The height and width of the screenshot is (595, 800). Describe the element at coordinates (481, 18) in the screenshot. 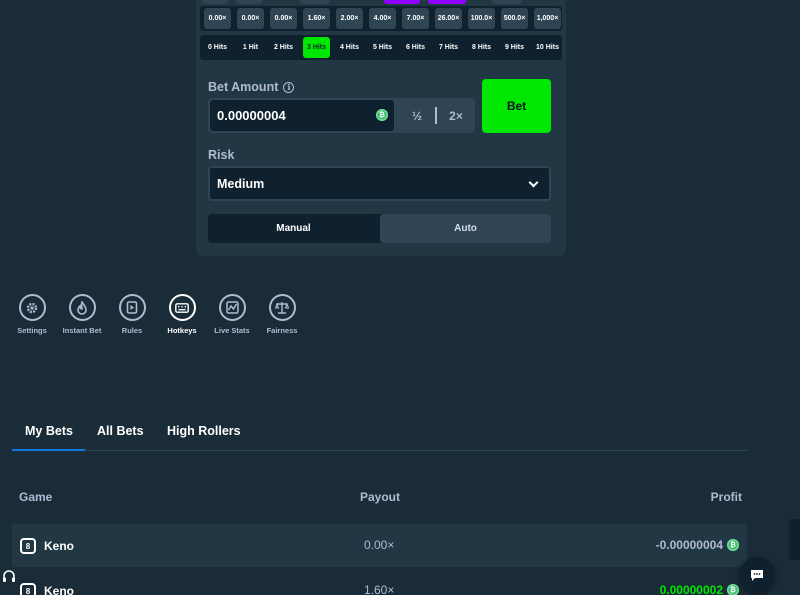

I see `payout-cell: 100.0×` at that location.